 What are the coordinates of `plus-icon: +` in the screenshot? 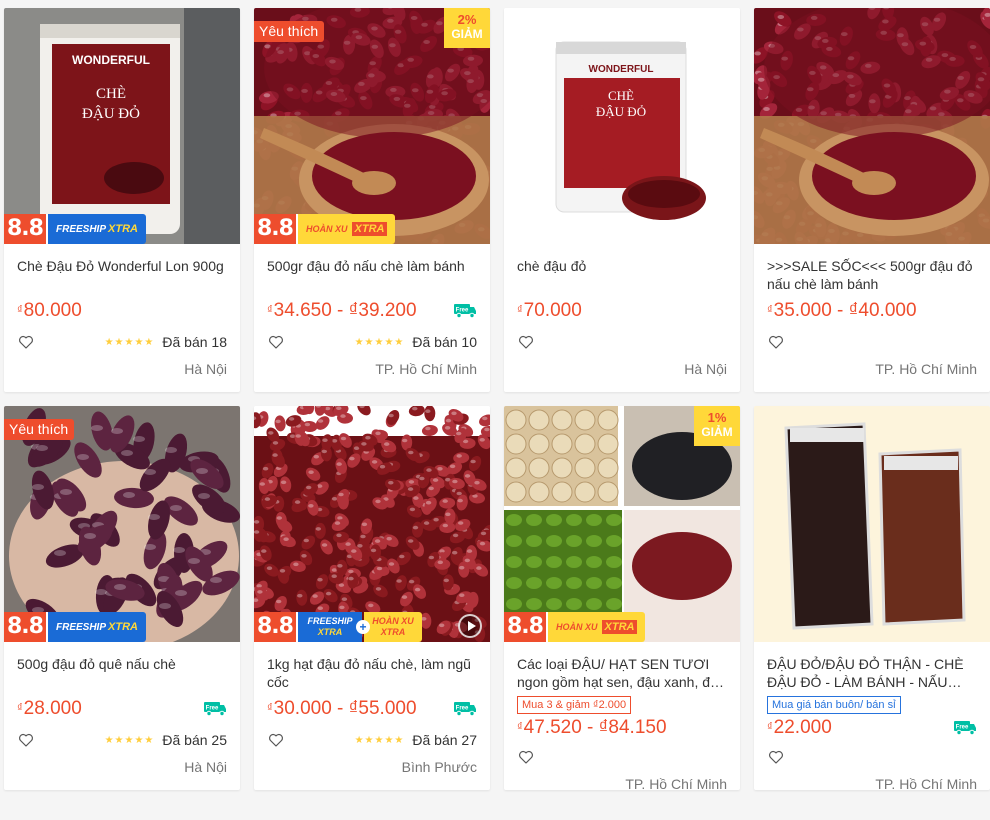 It's located at (363, 627).